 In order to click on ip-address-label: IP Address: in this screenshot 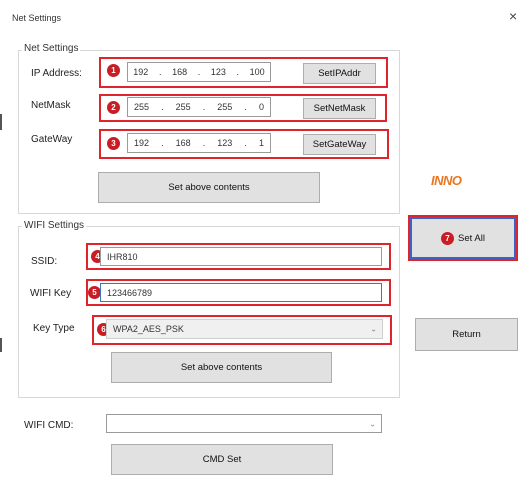, I will do `click(56, 73)`.